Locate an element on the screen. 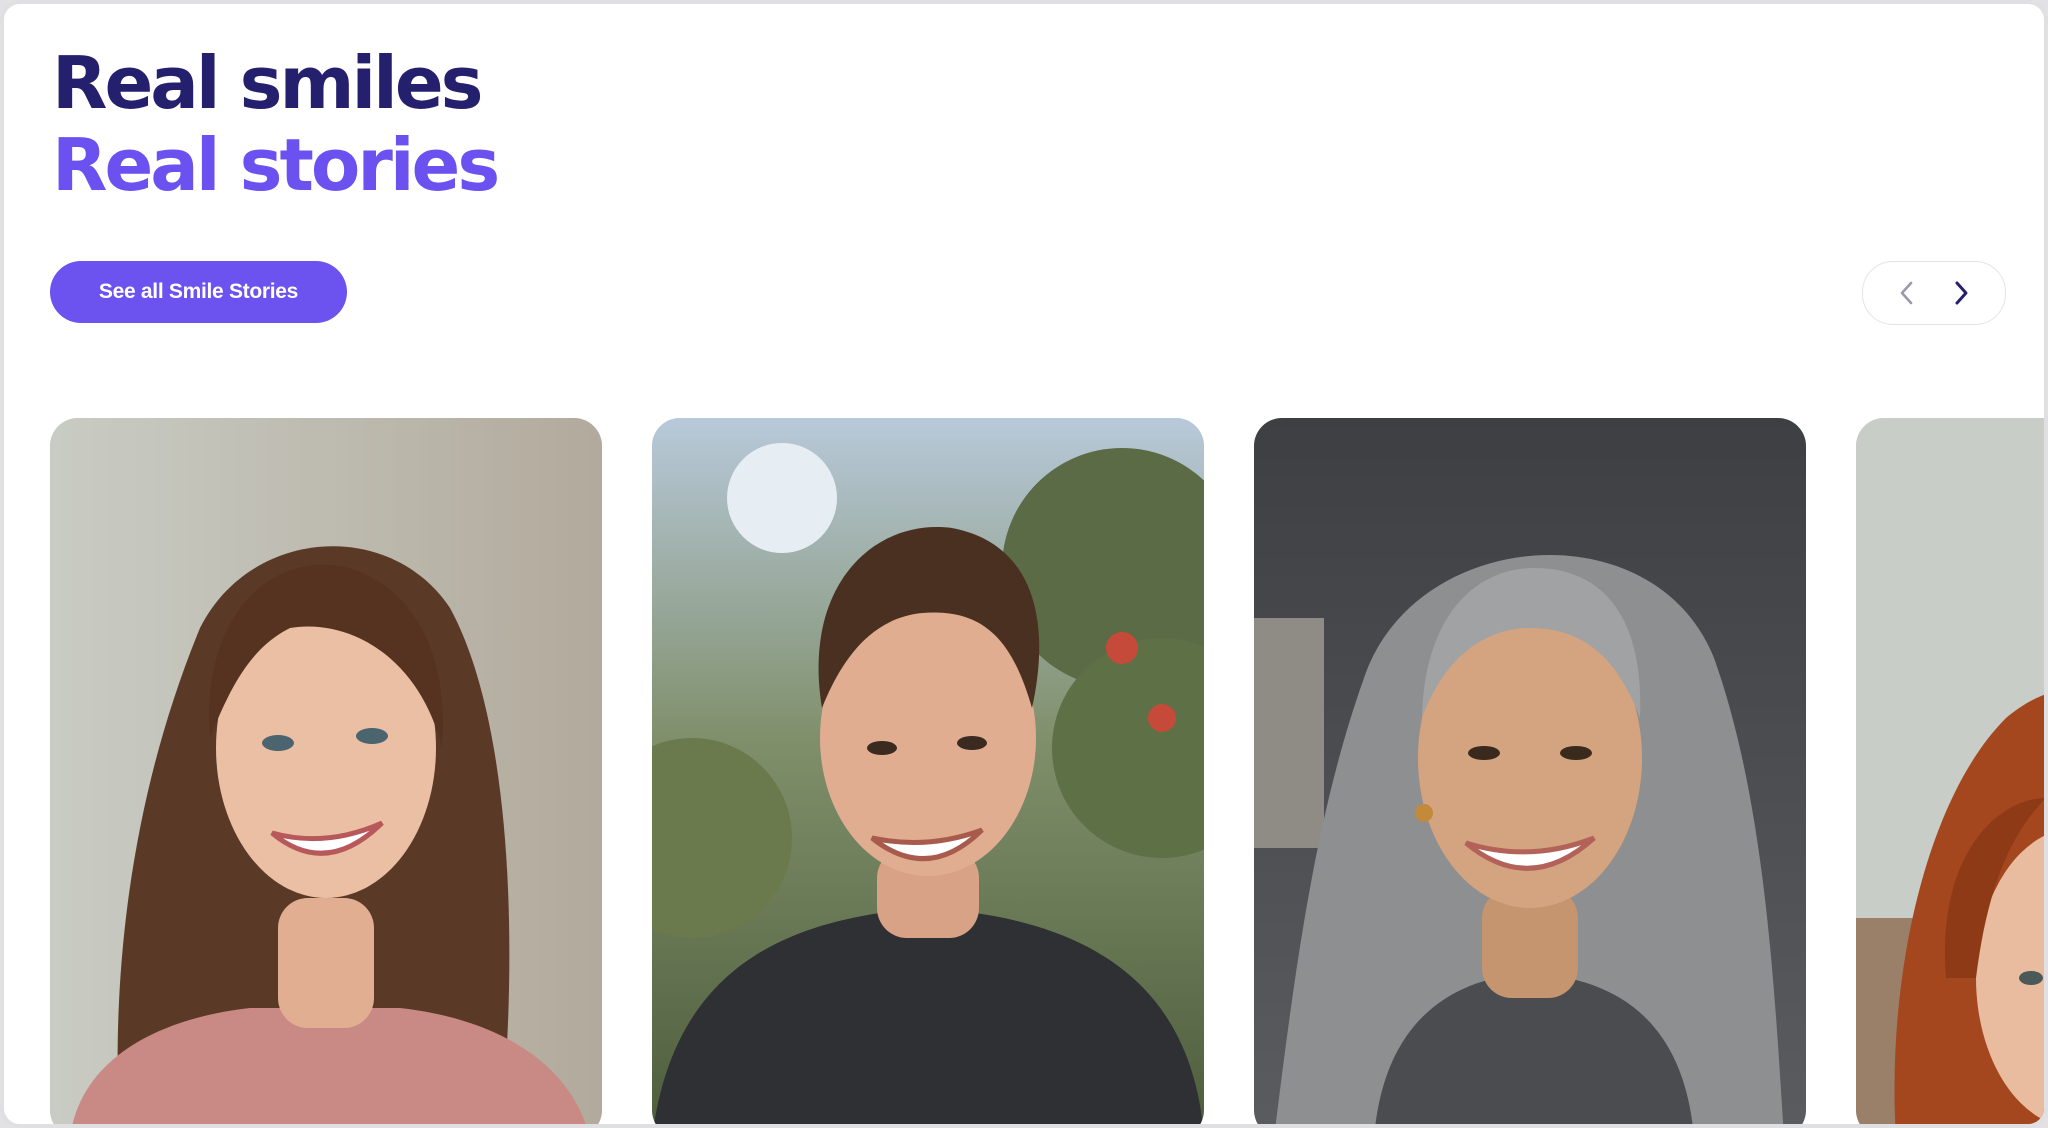 This screenshot has width=2048, height=1128. carousel-navigation is located at coordinates (1934, 293).